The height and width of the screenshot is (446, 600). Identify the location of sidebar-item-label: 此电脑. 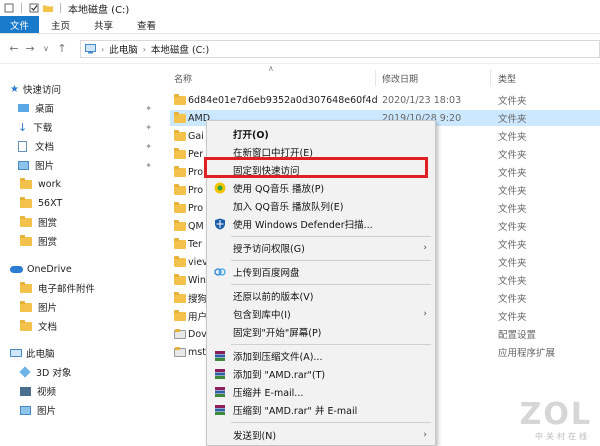
(40, 354).